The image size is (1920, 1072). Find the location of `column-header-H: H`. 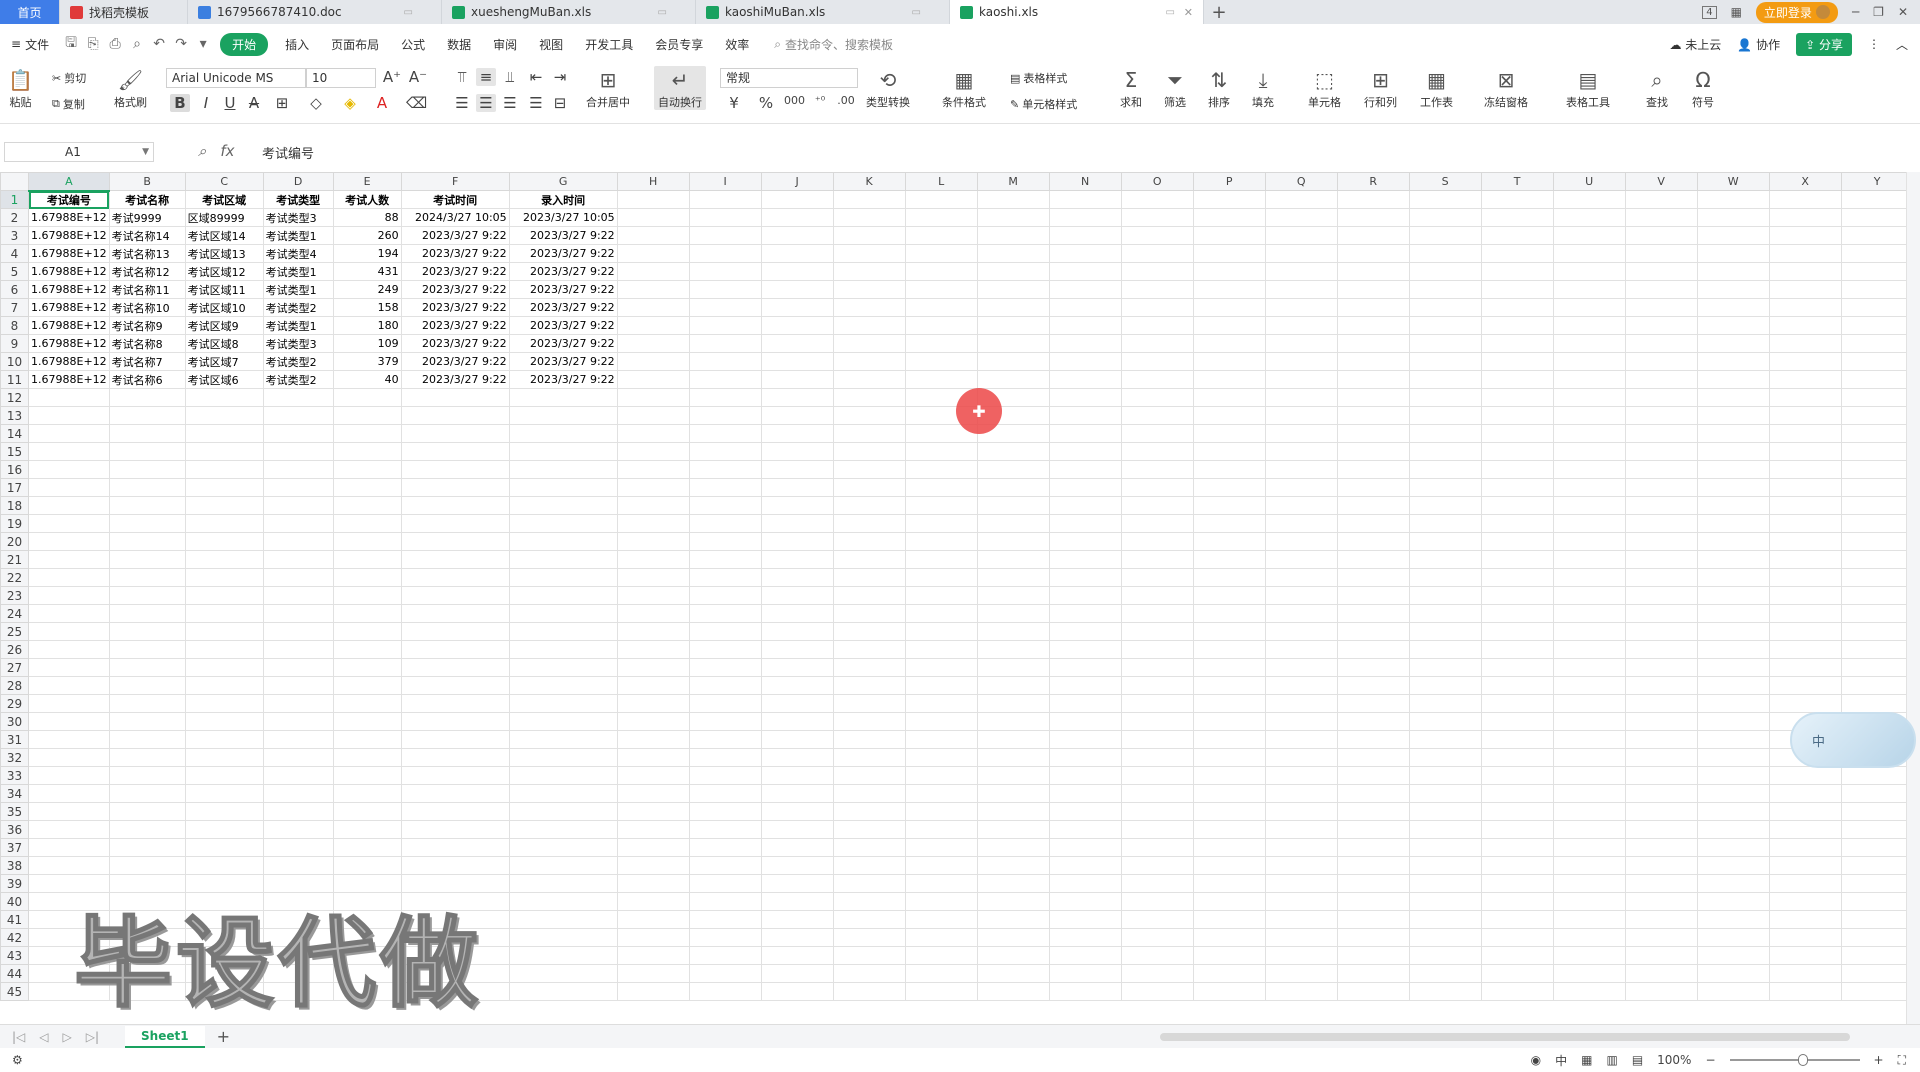

column-header-H: H is located at coordinates (653, 181).